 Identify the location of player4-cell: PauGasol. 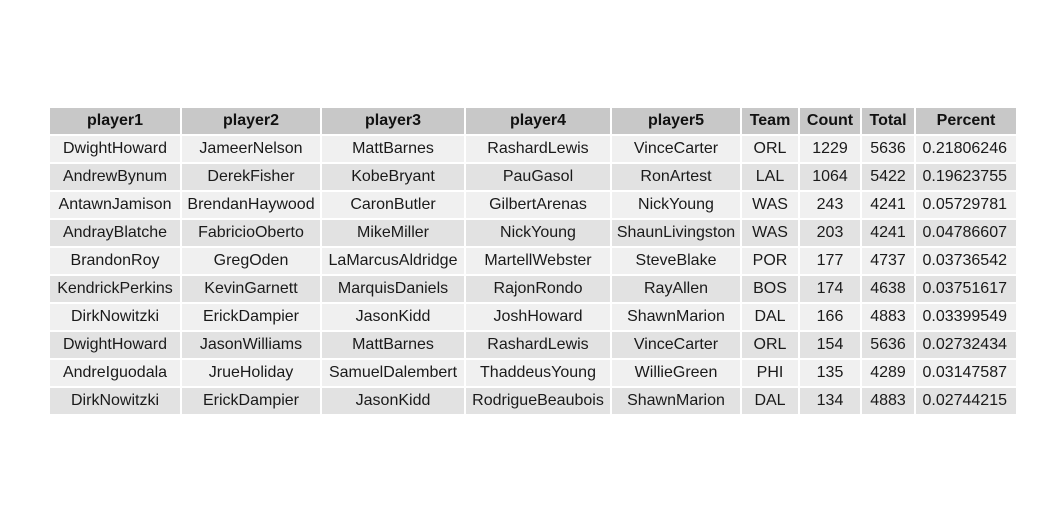
(538, 177).